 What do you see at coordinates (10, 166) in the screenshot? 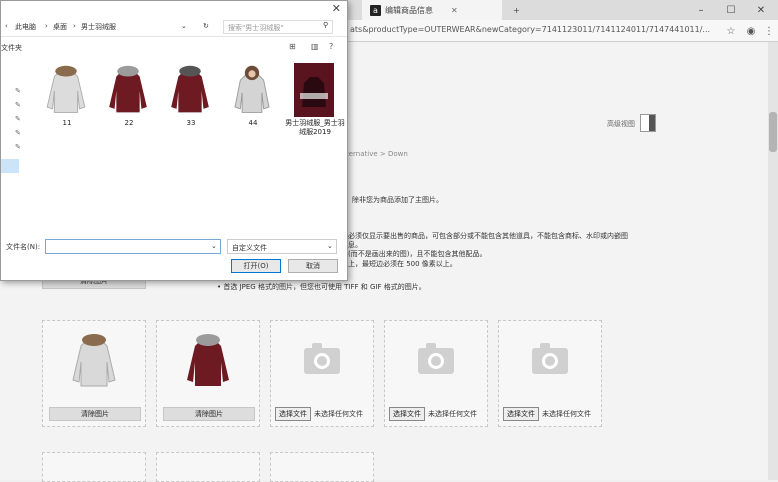
I see `nav-selected-item` at bounding box center [10, 166].